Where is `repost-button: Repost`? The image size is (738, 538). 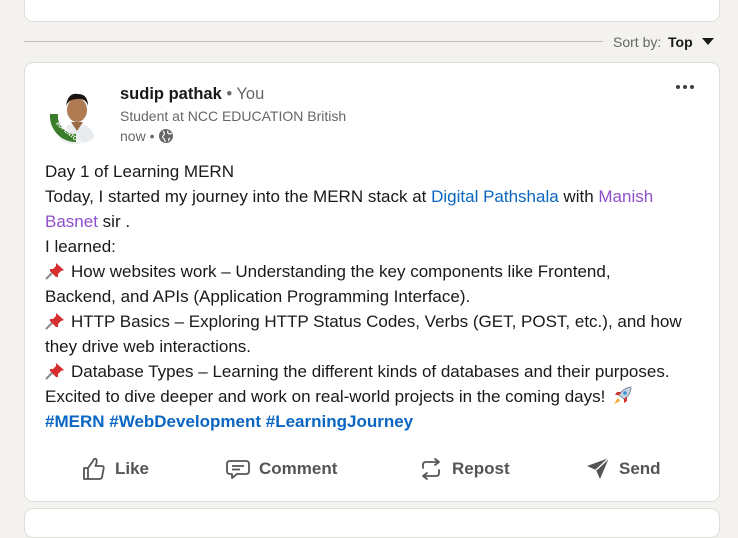 repost-button: Repost is located at coordinates (464, 469).